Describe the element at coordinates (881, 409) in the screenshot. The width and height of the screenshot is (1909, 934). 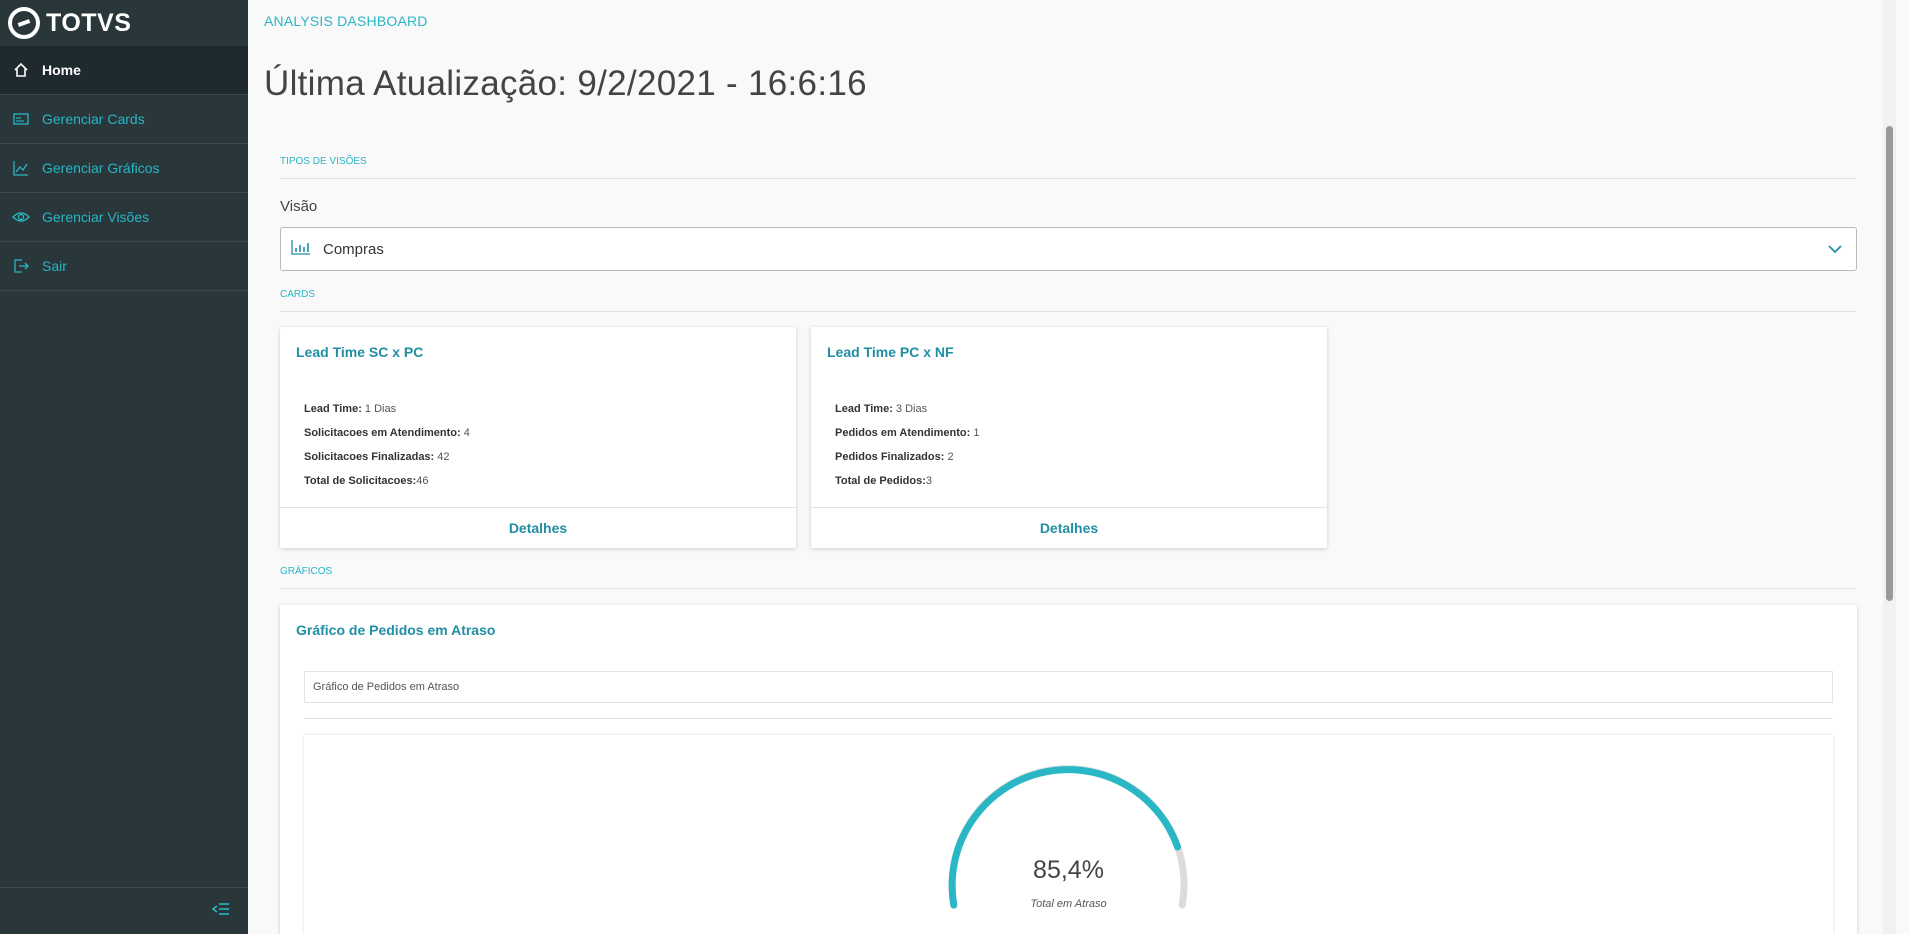
I see `card-line: Lead Time: 3 Dias` at that location.